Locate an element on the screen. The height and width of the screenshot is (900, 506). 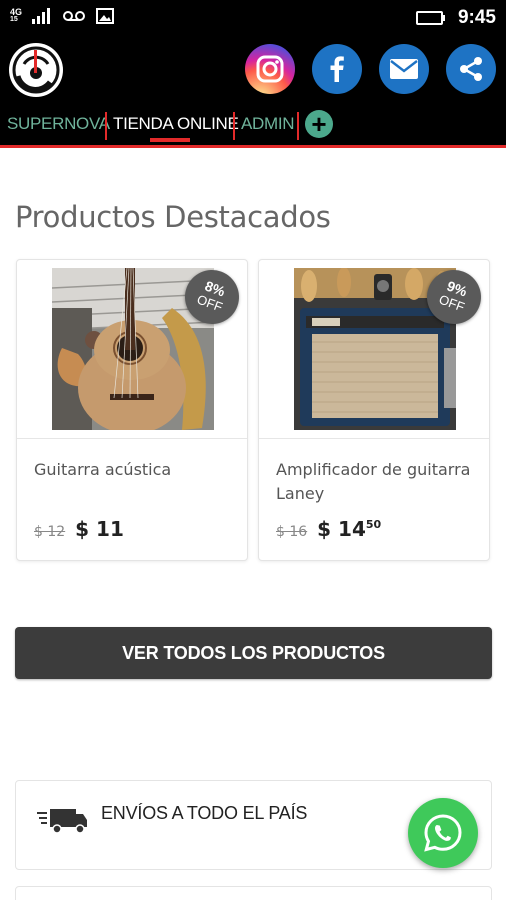
whatsapp-icon is located at coordinates (443, 833).